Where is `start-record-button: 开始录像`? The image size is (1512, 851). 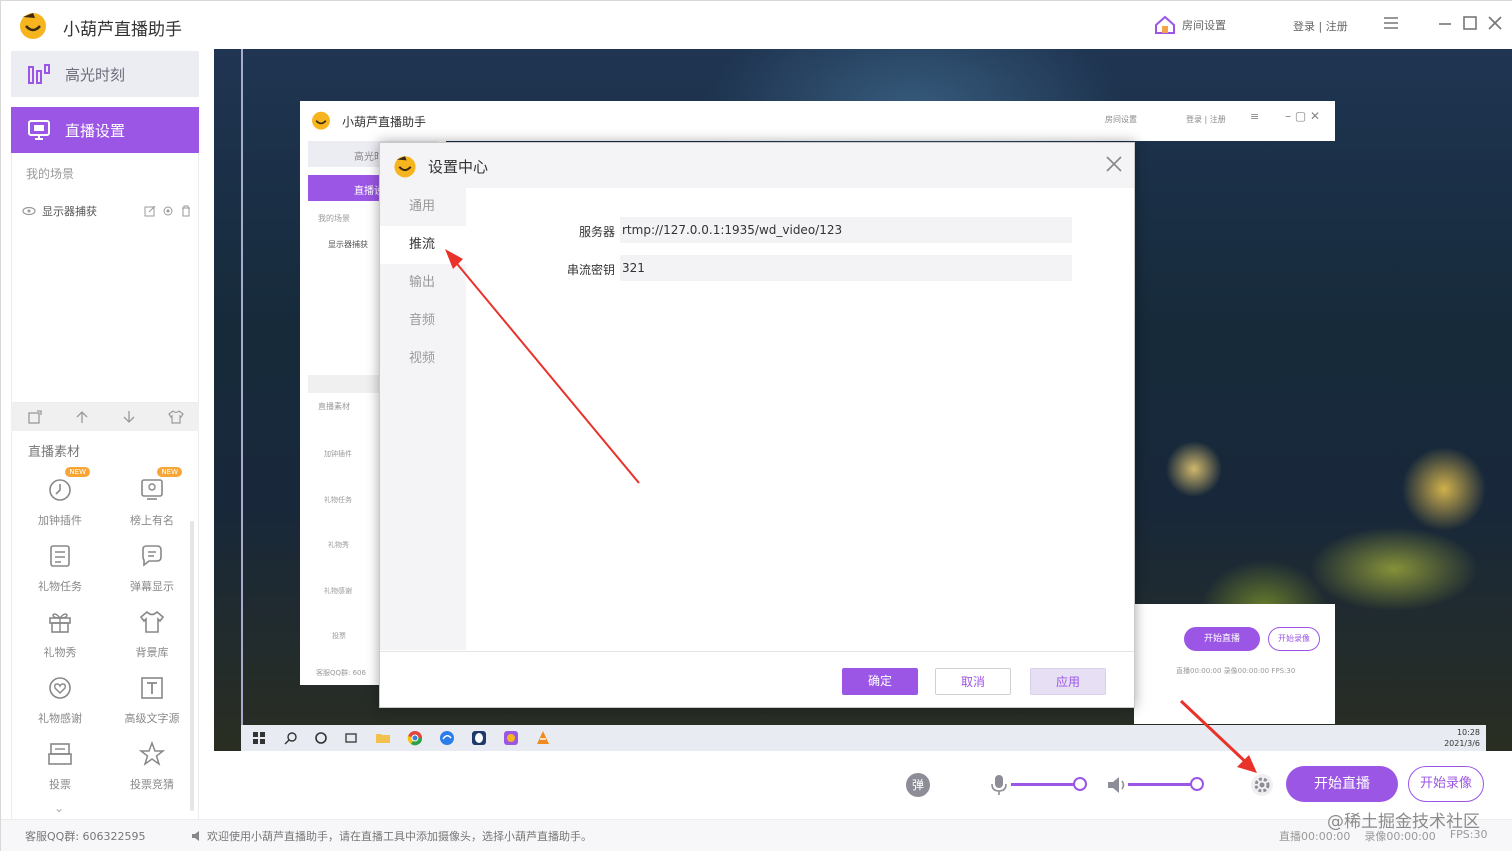
start-record-button: 开始录像 is located at coordinates (1446, 784).